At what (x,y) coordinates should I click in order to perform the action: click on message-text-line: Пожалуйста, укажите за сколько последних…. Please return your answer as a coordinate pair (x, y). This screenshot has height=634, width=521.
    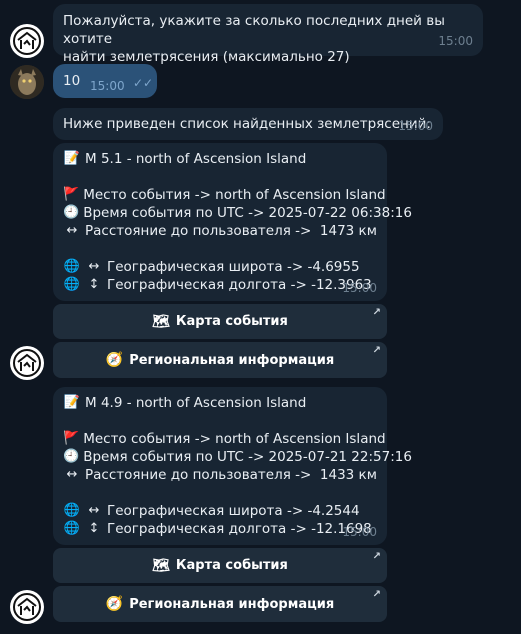
    Looking at the image, I should click on (254, 30).